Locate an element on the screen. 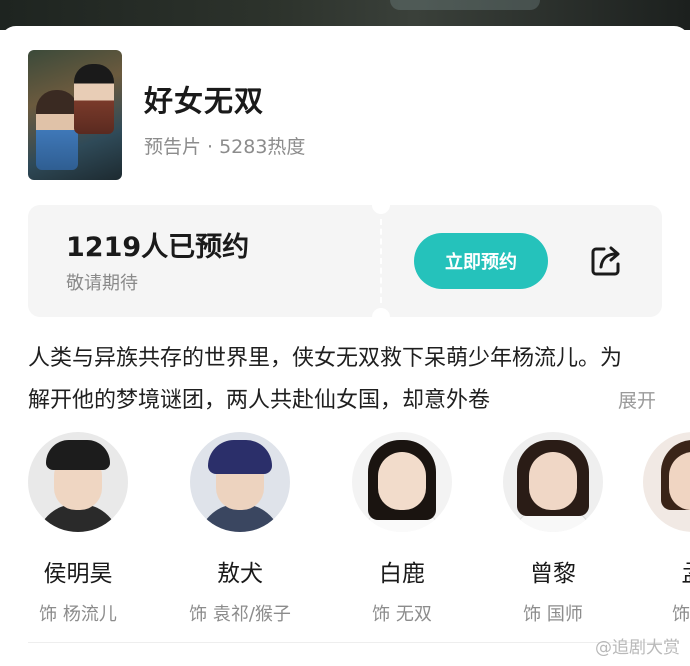  reservation-count: 1219人已预约 is located at coordinates (158, 247).